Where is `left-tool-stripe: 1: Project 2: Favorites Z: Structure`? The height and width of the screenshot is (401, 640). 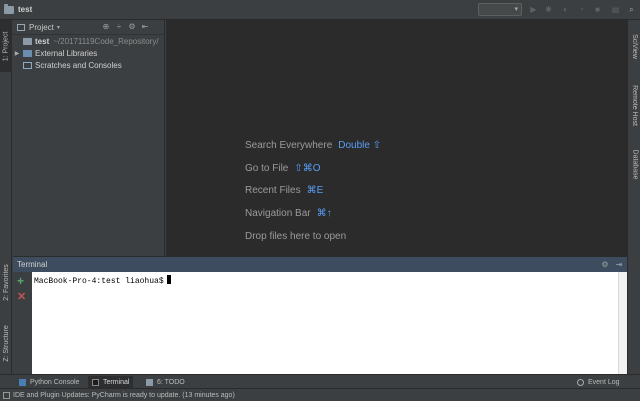 left-tool-stripe: 1: Project 2: Favorites Z: Structure is located at coordinates (6, 197).